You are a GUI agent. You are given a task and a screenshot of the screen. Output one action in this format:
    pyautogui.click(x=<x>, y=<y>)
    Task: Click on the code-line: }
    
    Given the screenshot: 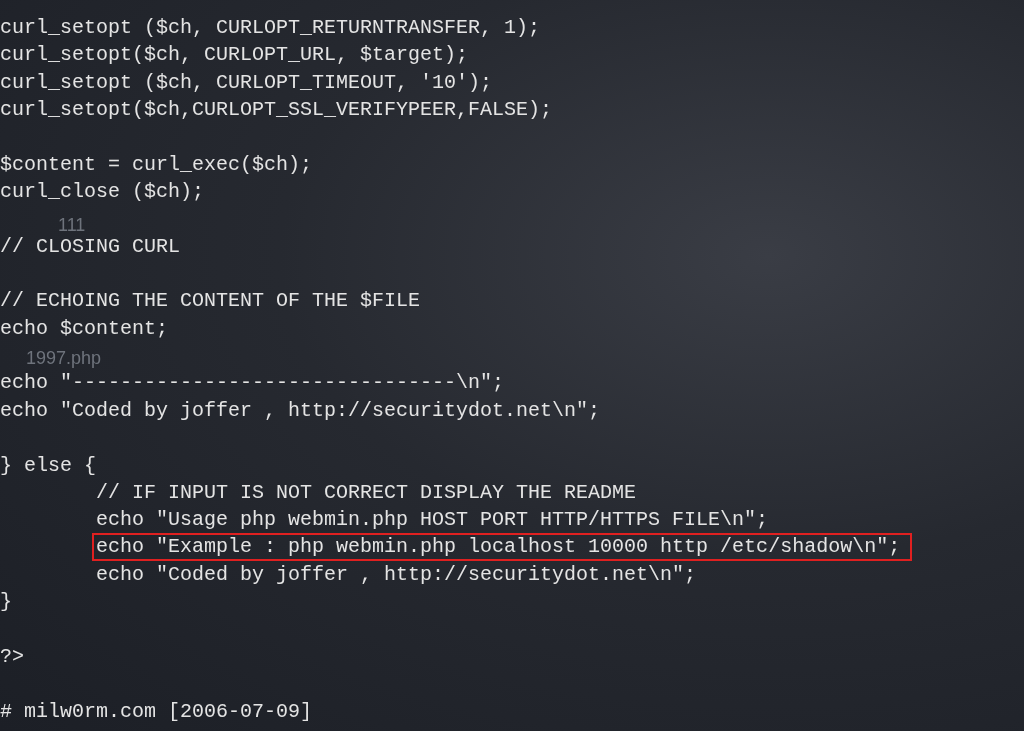 What is the action you would take?
    pyautogui.click(x=6, y=602)
    